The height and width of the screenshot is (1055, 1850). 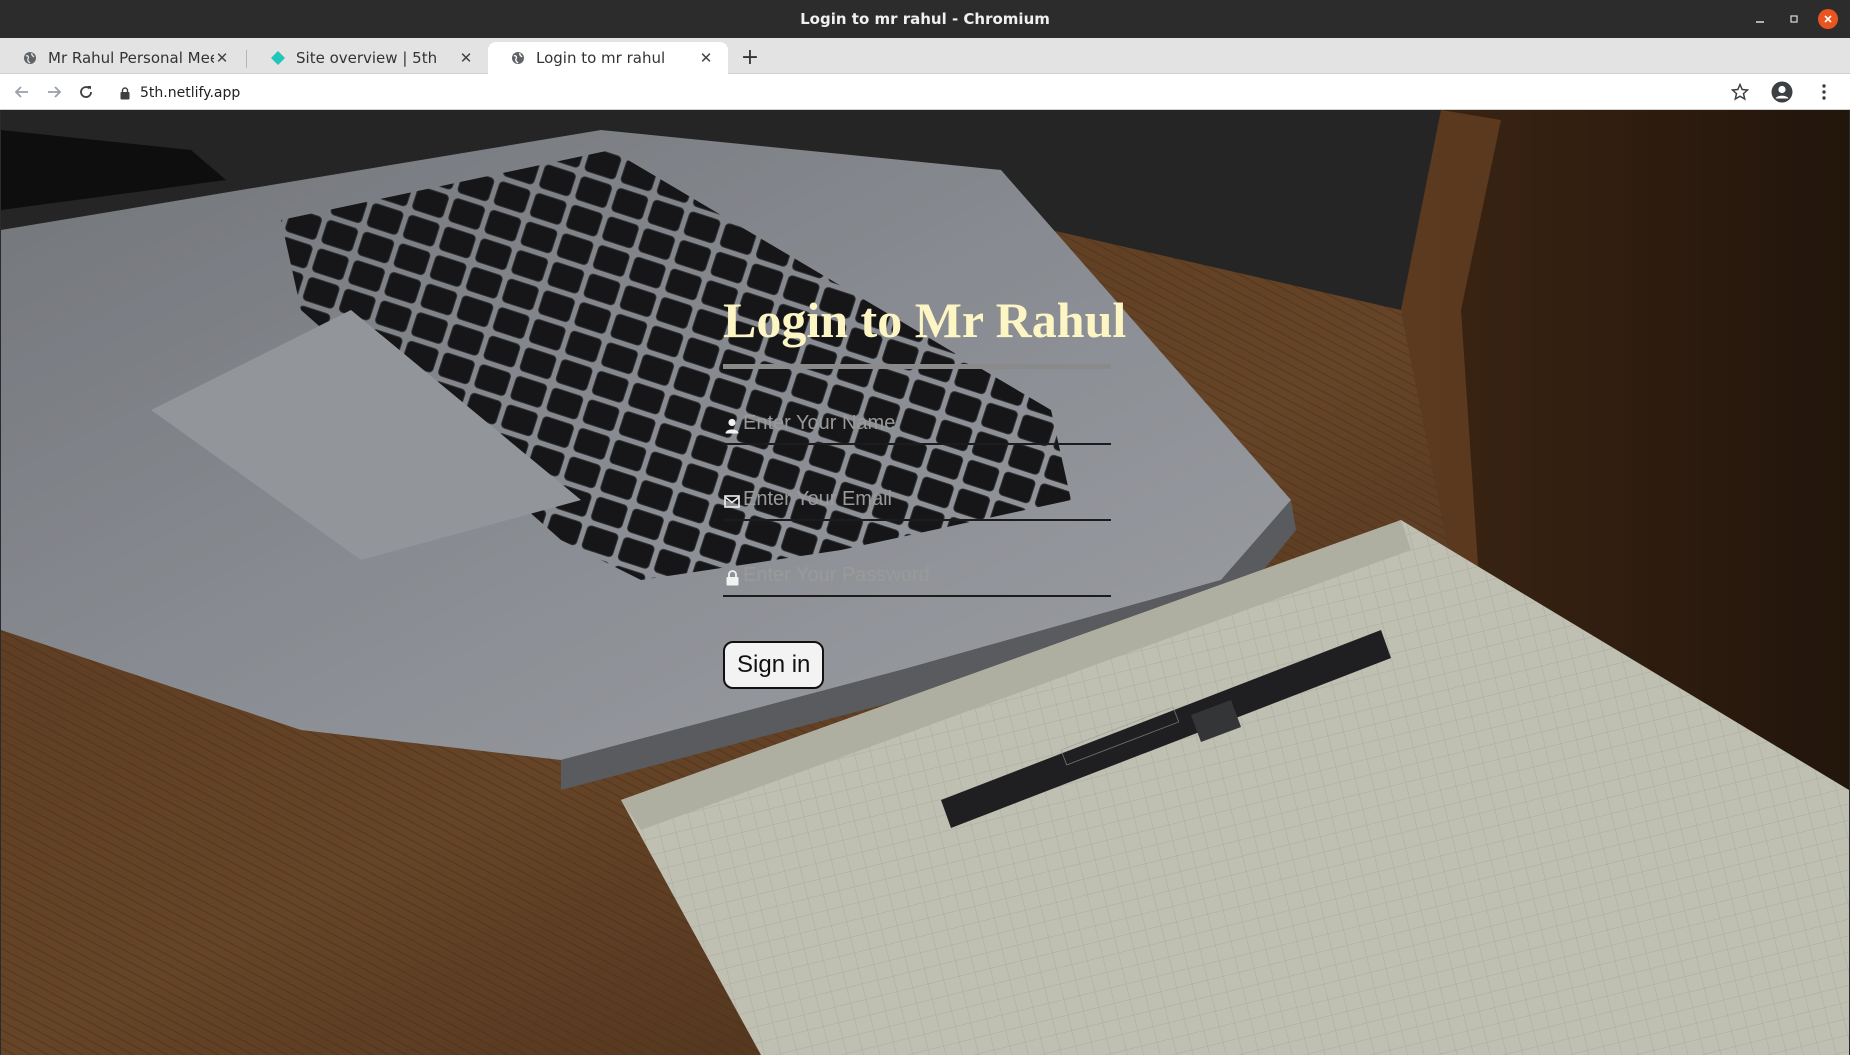 I want to click on back-button, so click(x=22, y=92).